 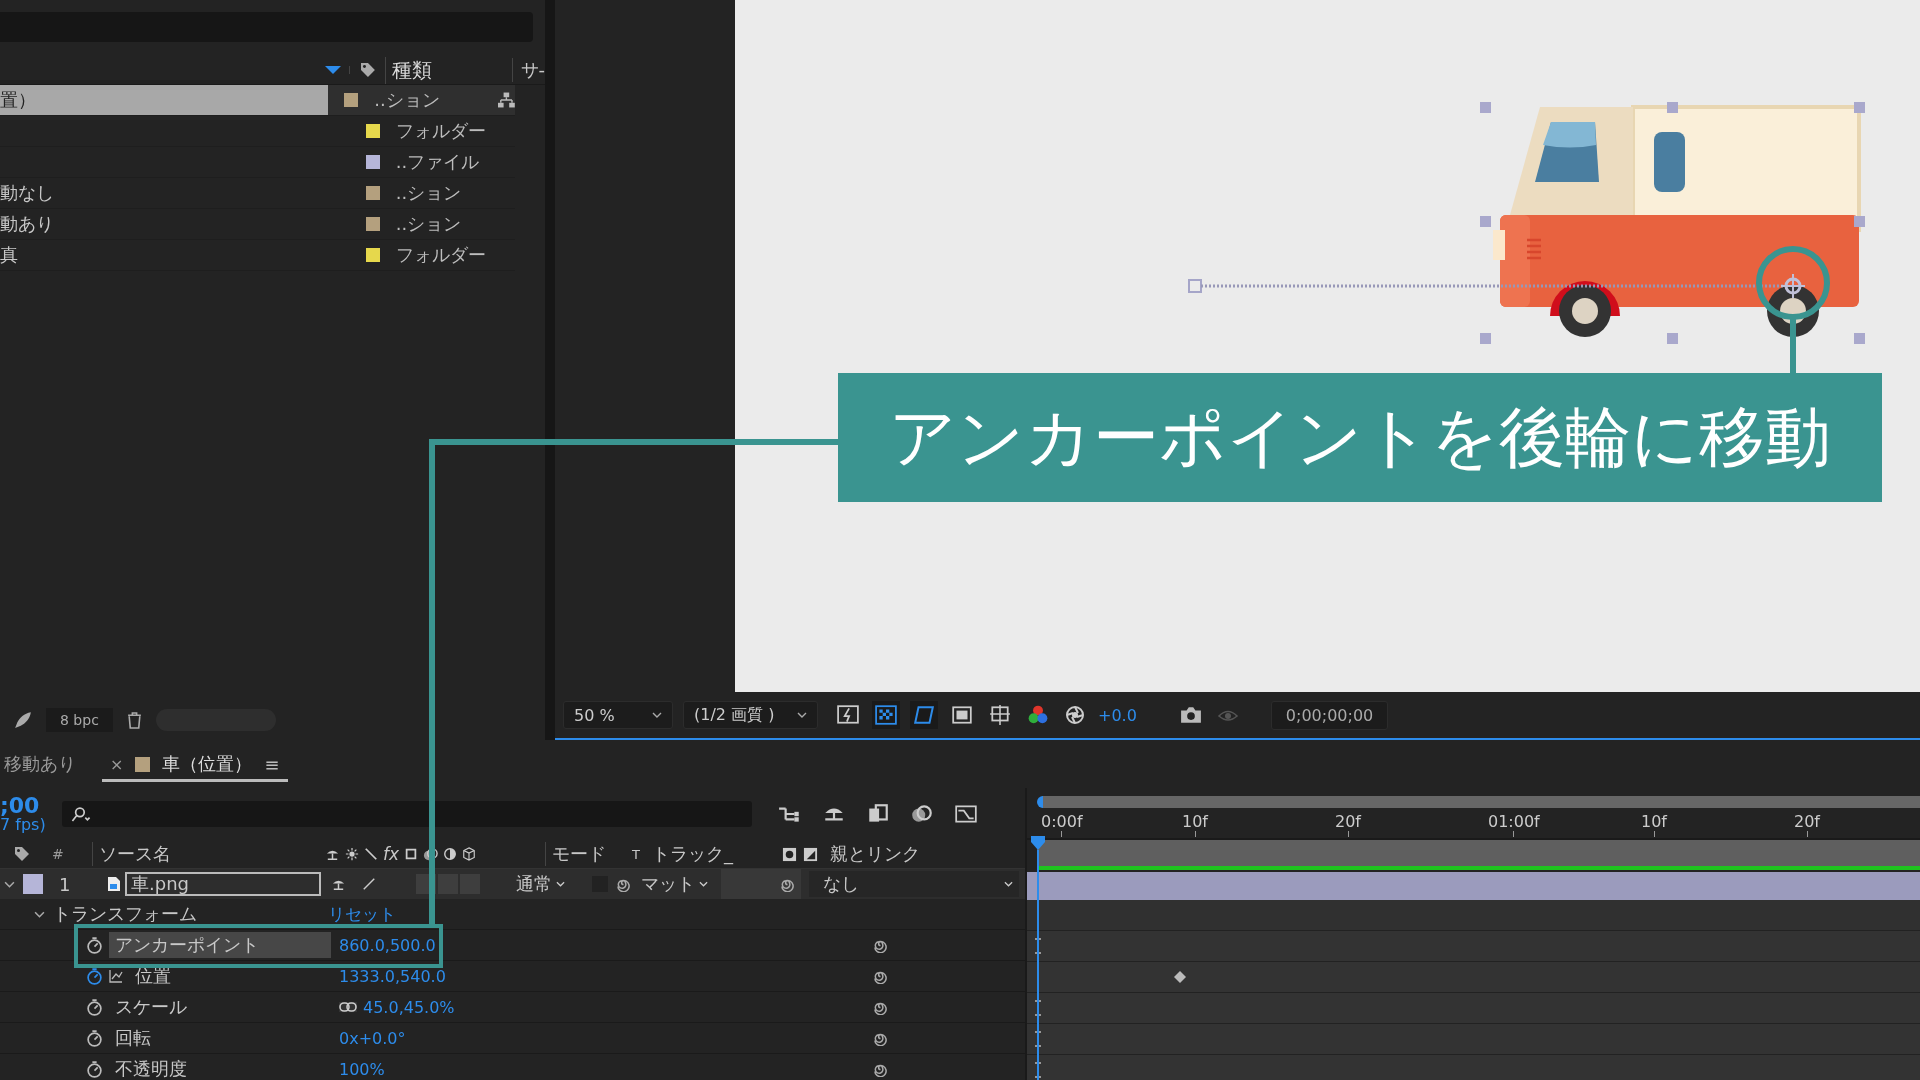 What do you see at coordinates (1062, 821) in the screenshot?
I see `ruler-label: 0:00f` at bounding box center [1062, 821].